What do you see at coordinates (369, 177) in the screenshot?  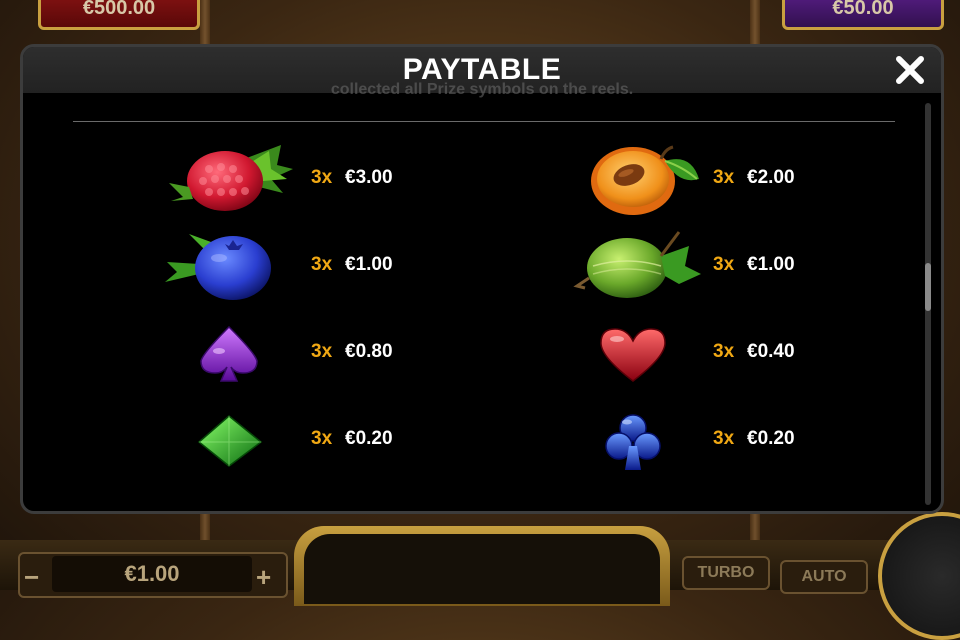 I see `payout-value: €3.00` at bounding box center [369, 177].